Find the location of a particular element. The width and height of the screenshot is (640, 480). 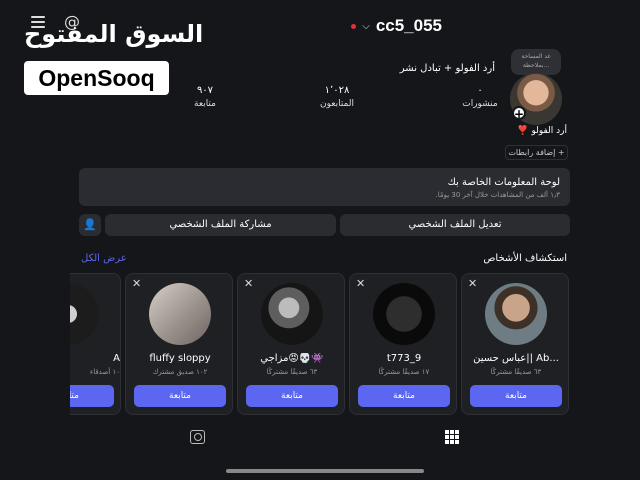

suggestion-card: ✕ t773_9 ١٧ صديقًا مشتركًا متابعة is located at coordinates (403, 344).